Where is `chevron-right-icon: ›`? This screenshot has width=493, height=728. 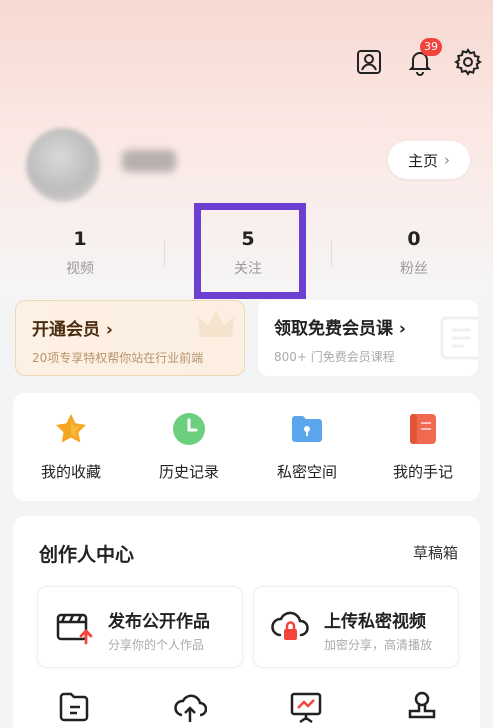 chevron-right-icon: › is located at coordinates (447, 160).